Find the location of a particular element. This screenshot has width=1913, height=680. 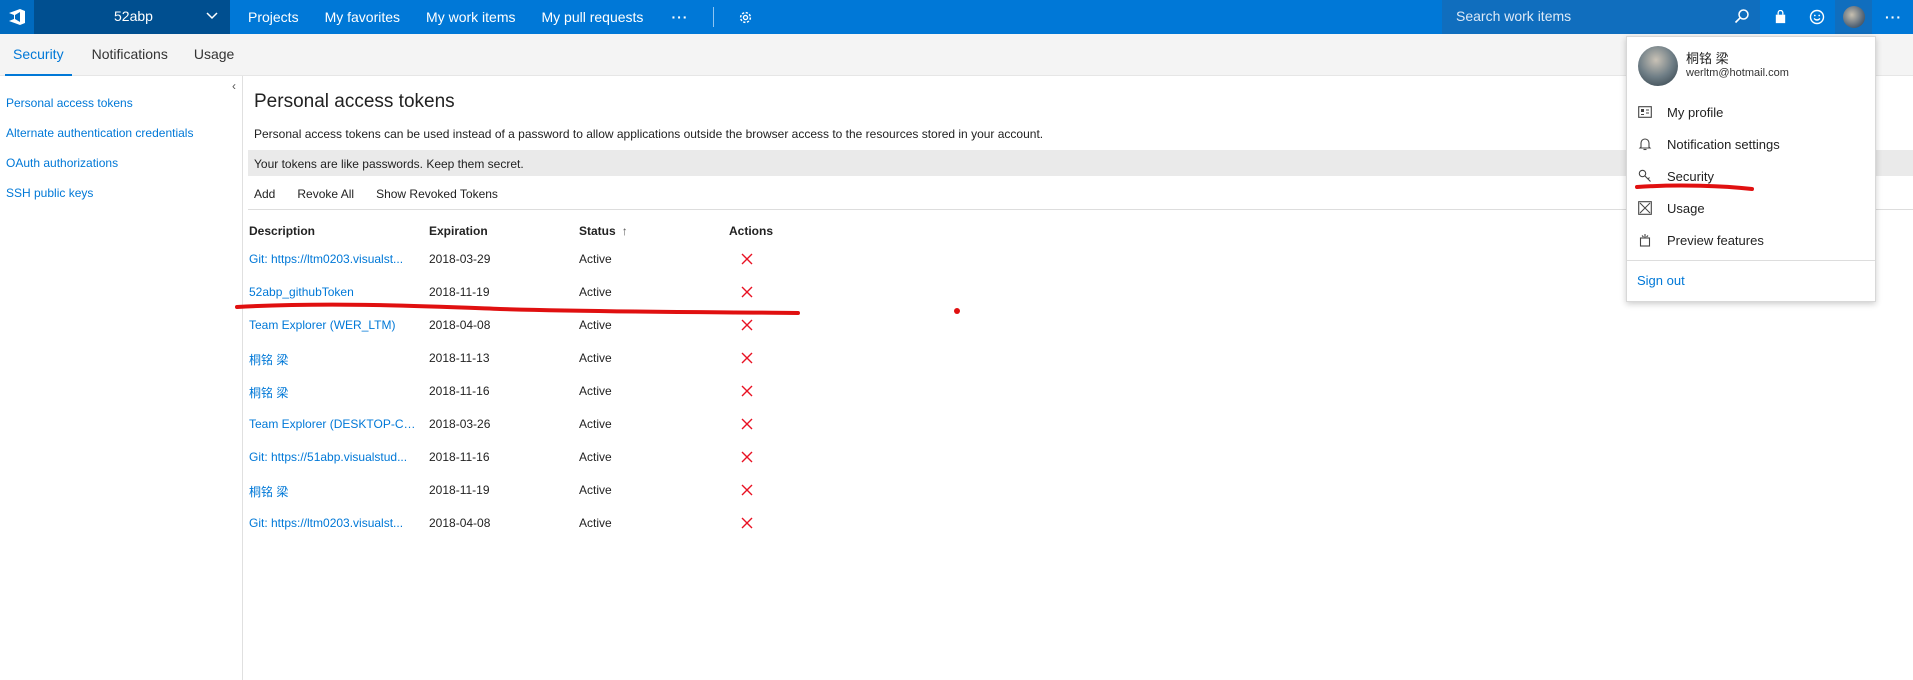

contact-card-icon is located at coordinates (1645, 112).